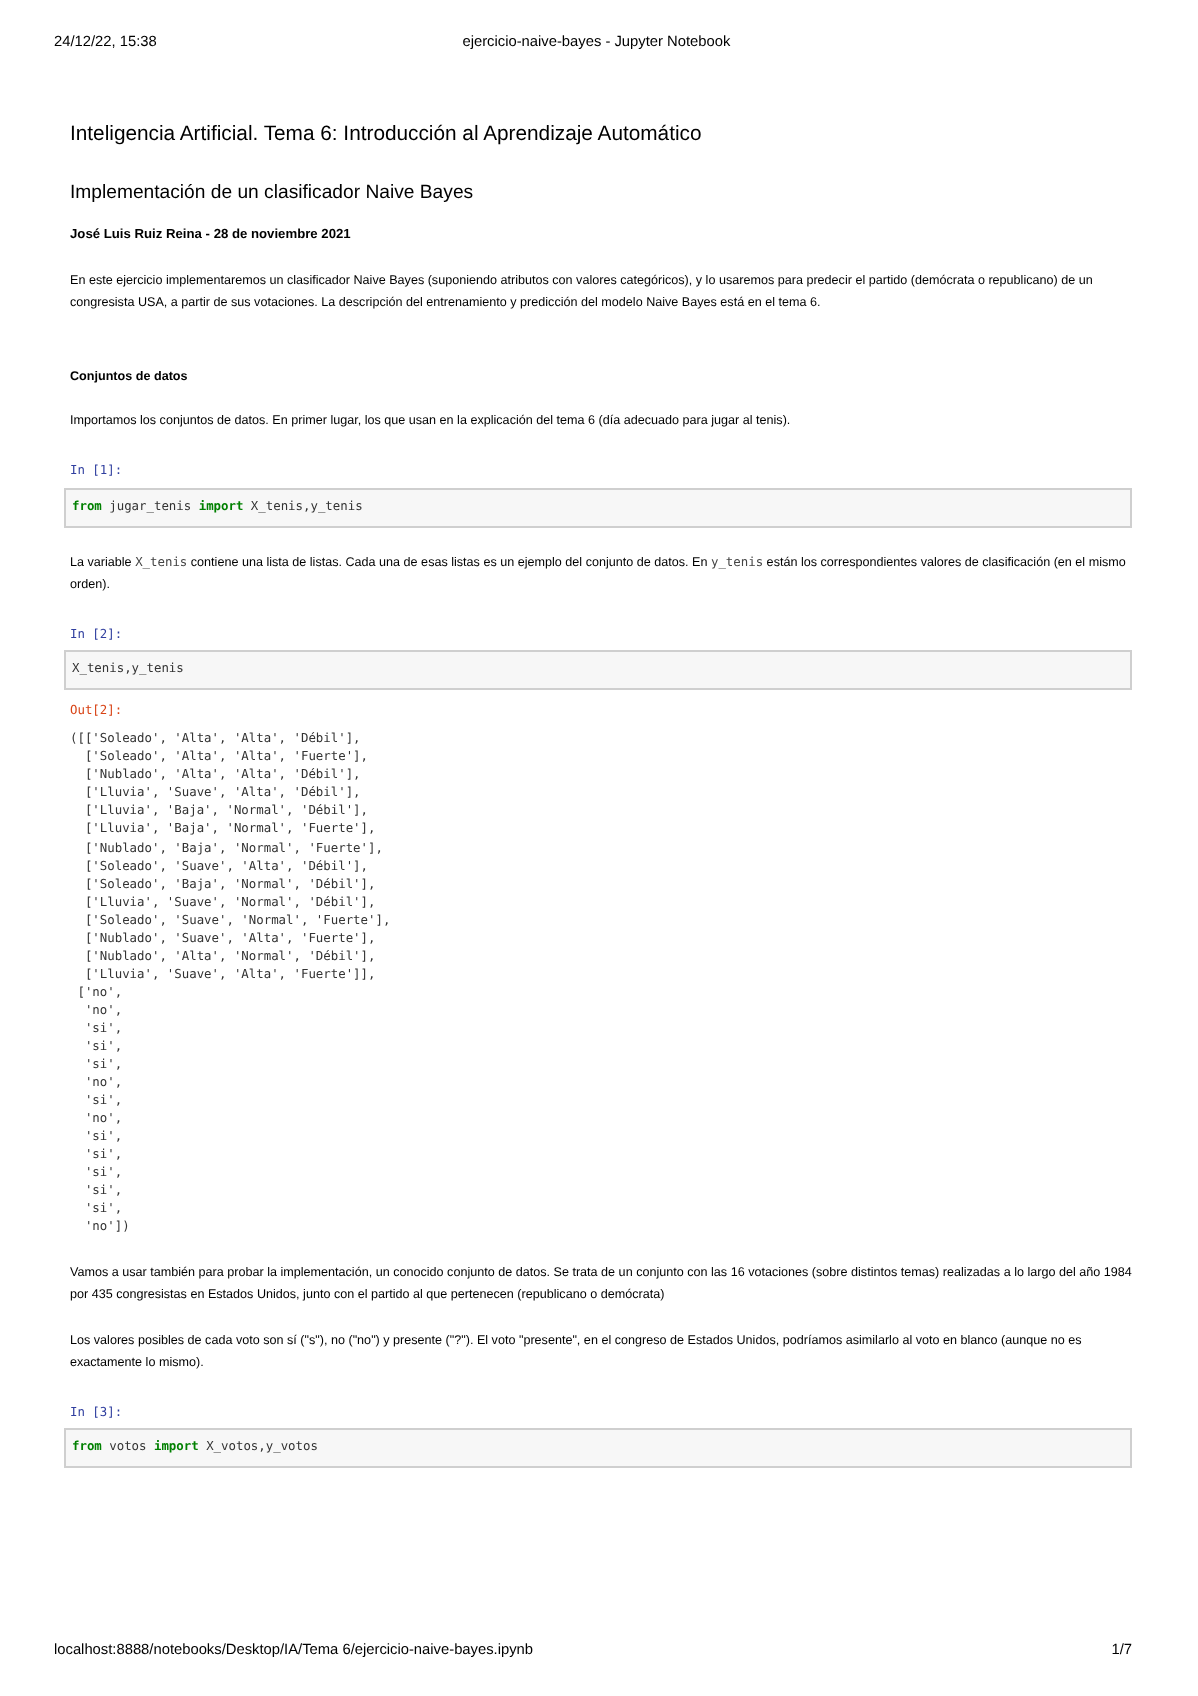  I want to click on notebook-title: Inteligencia Artificial. Tema 6: Introducción al Aprendizaje Automático, so click(387, 136).